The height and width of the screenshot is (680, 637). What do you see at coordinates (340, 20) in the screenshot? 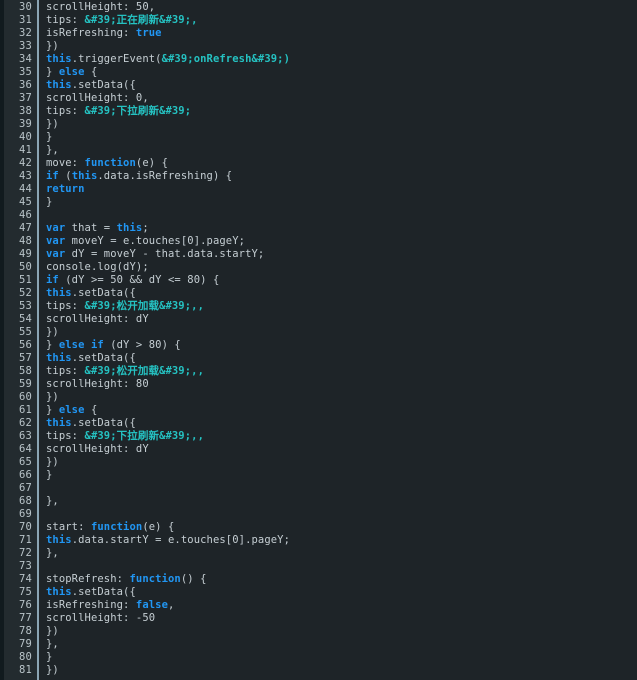
I see `code-line: tips: &#39;正在刷新&#39;,` at bounding box center [340, 20].